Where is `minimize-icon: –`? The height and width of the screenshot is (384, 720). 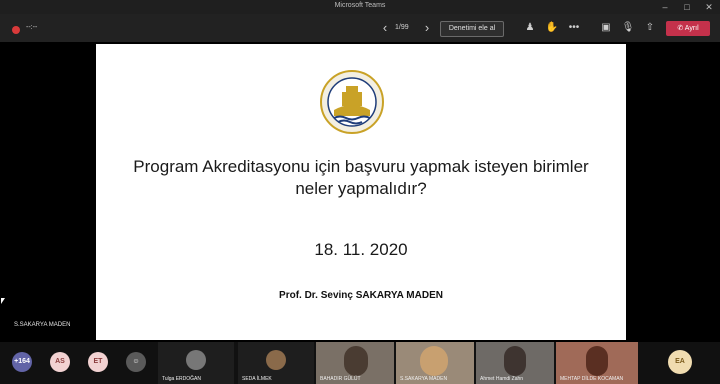 minimize-icon: – is located at coordinates (665, 7).